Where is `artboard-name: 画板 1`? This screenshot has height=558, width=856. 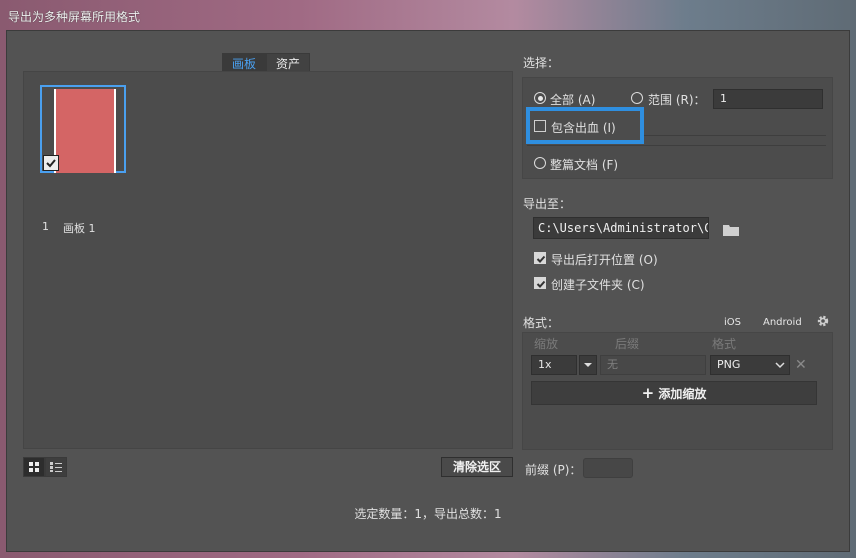
artboard-name: 画板 1 is located at coordinates (79, 228).